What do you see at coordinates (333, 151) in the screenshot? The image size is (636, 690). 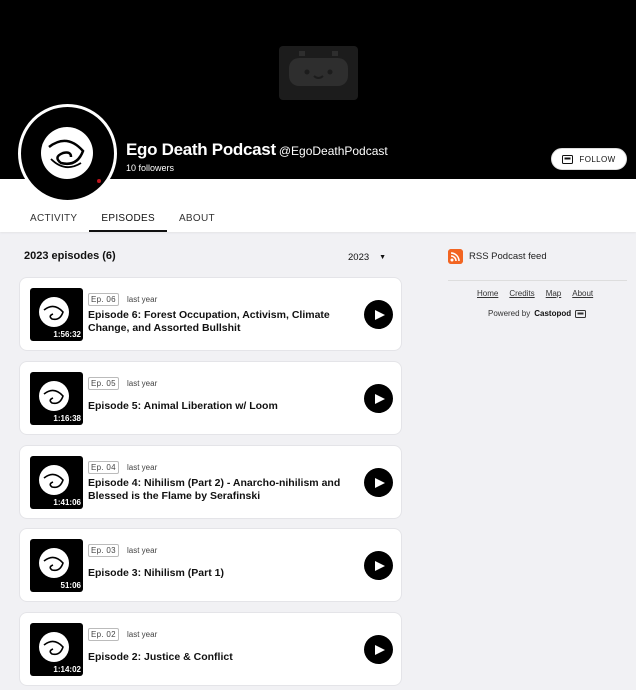 I see `podcast-handle: @EgoDeathPodcast` at bounding box center [333, 151].